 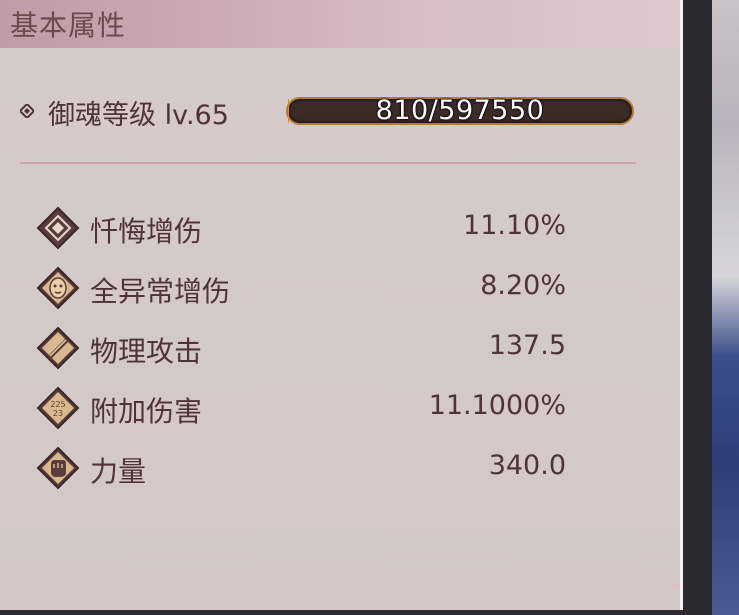 What do you see at coordinates (527, 345) in the screenshot?
I see `stat-value: 137.5` at bounding box center [527, 345].